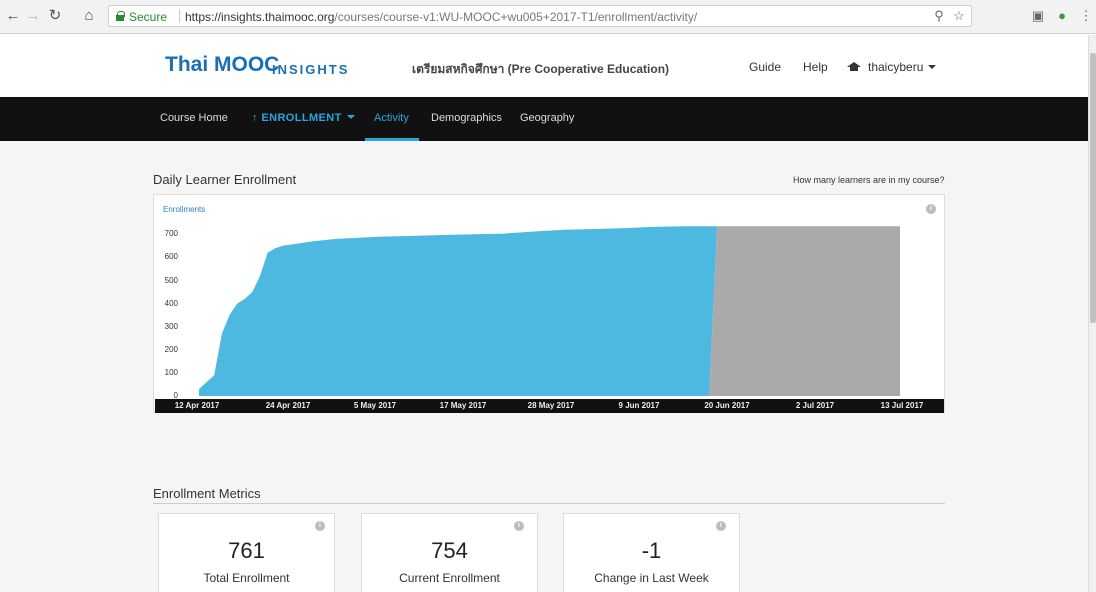 This screenshot has height=592, width=1096. What do you see at coordinates (179, 16) in the screenshot?
I see `address-divider` at bounding box center [179, 16].